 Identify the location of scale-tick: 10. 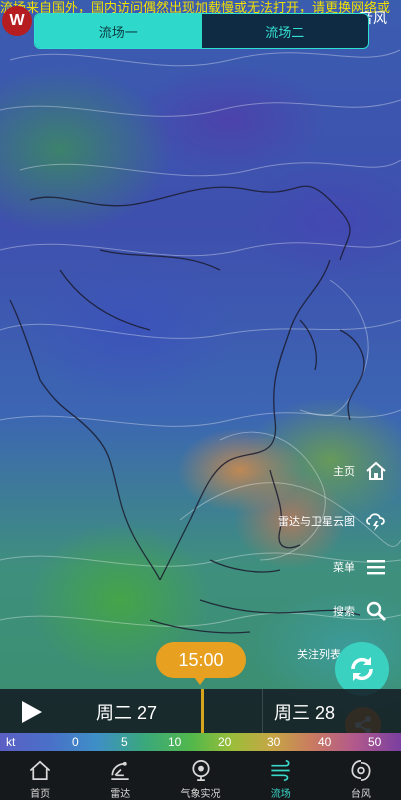
(175, 742).